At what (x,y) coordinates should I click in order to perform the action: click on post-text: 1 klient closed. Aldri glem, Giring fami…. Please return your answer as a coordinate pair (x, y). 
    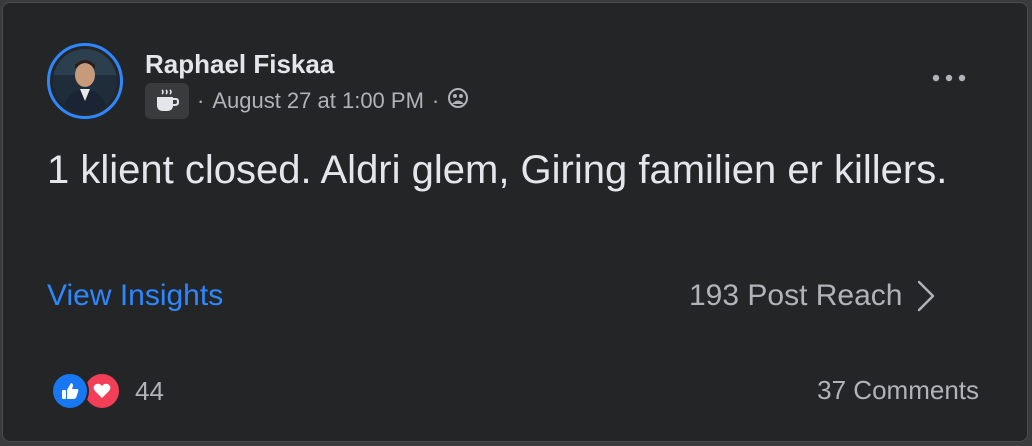
    Looking at the image, I should click on (497, 170).